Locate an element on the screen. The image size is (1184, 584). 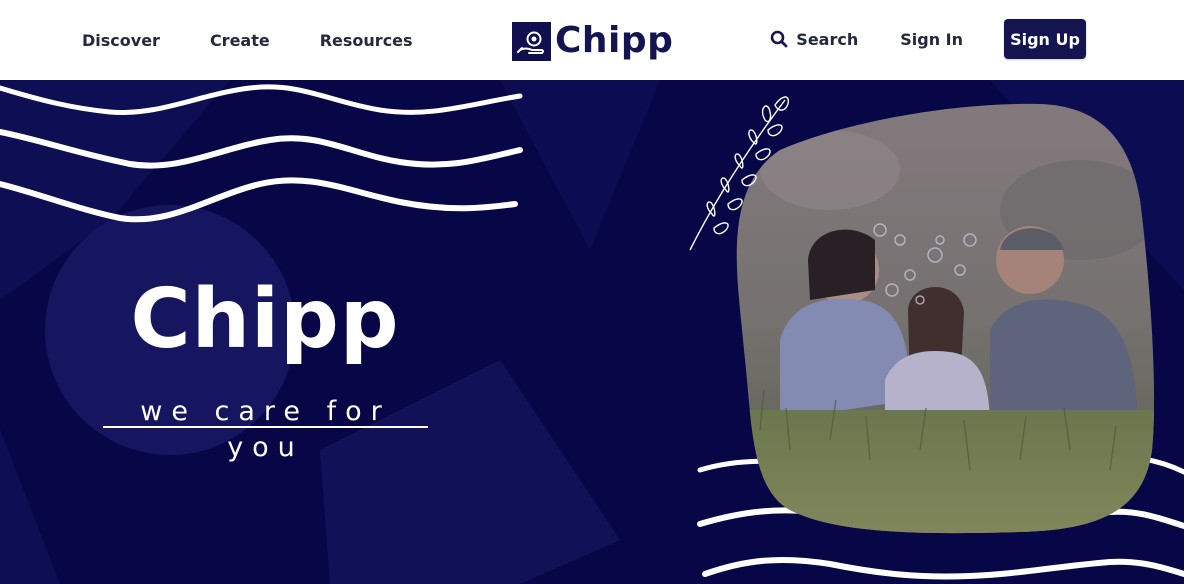
nav-create-link: Create is located at coordinates (240, 40).